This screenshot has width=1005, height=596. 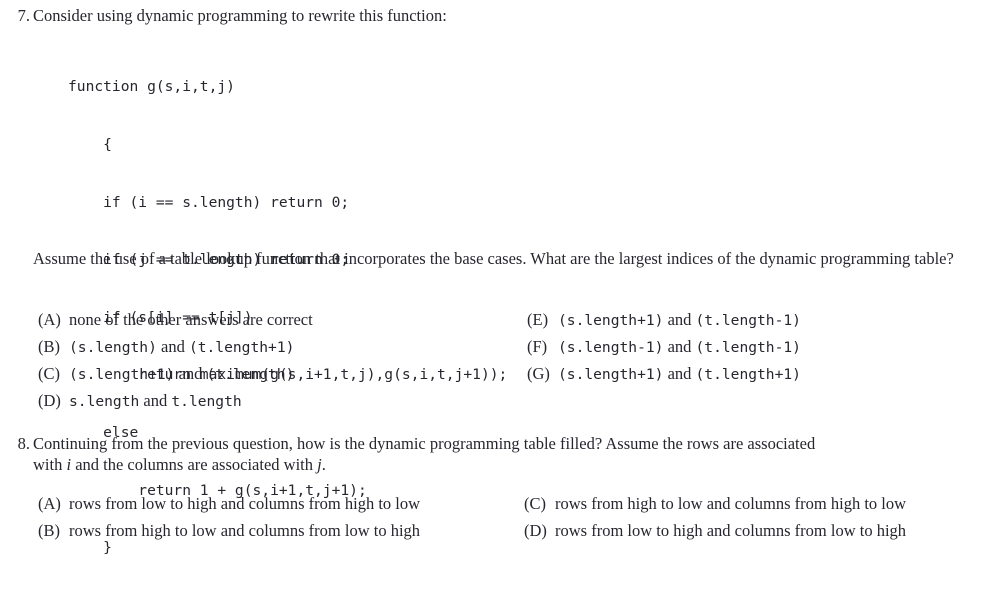 I want to click on choice-7-C: (C) (s.length+1) and (t.length), so click(x=166, y=374).